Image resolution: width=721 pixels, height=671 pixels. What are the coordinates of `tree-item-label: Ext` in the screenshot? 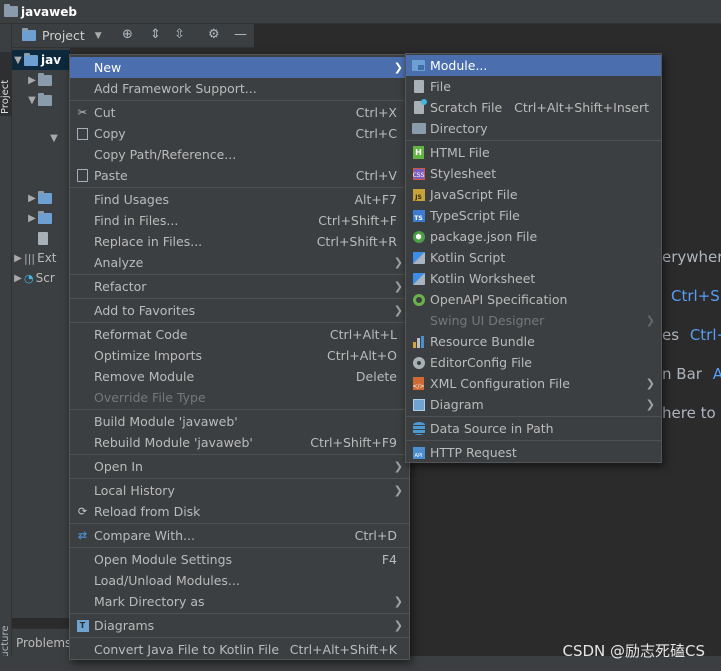 It's located at (47, 258).